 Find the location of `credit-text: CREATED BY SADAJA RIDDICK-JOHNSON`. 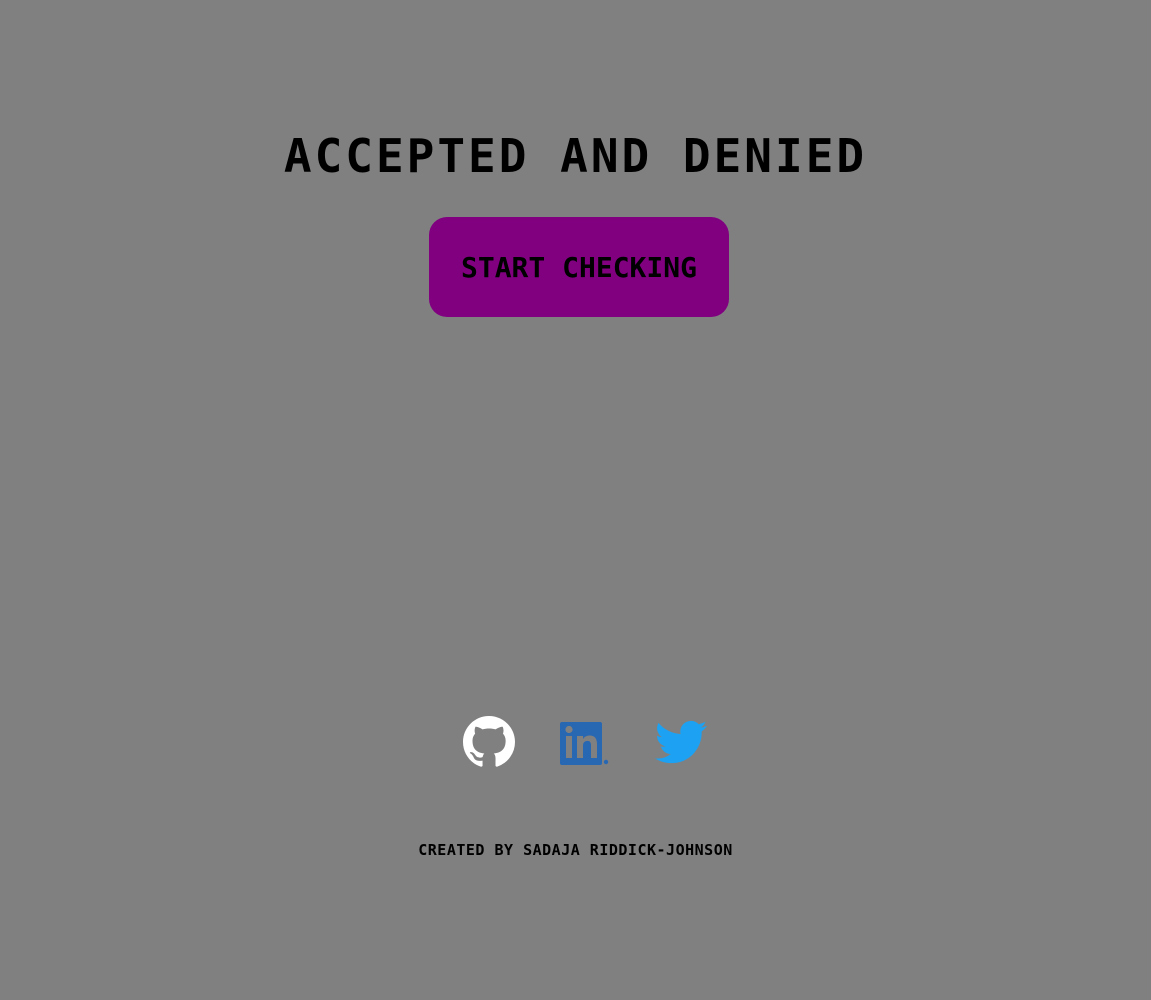

credit-text: CREATED BY SADAJA RIDDICK-JOHNSON is located at coordinates (575, 850).